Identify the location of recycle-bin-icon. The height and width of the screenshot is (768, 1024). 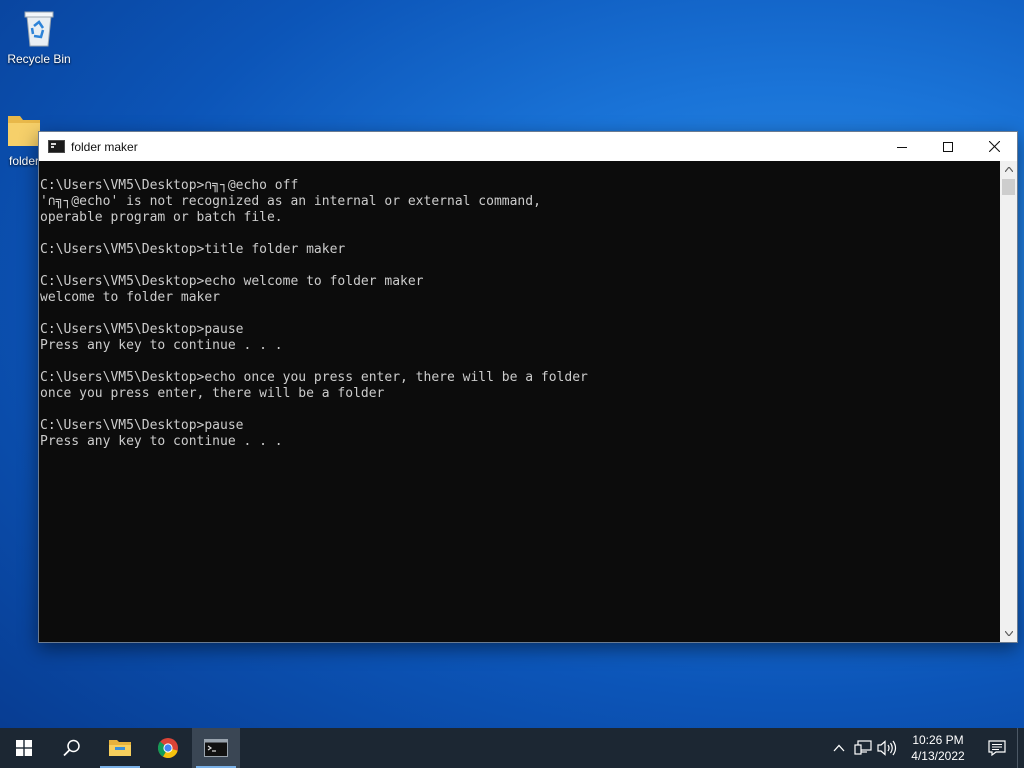
(39, 28).